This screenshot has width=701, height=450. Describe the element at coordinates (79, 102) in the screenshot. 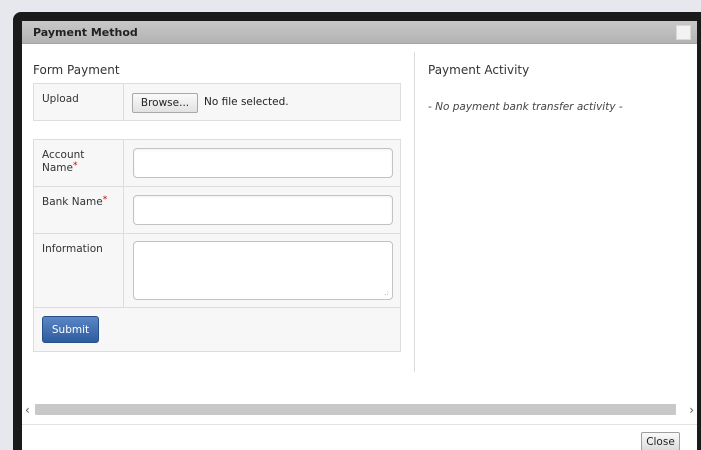

I see `upload-label: Upload` at that location.